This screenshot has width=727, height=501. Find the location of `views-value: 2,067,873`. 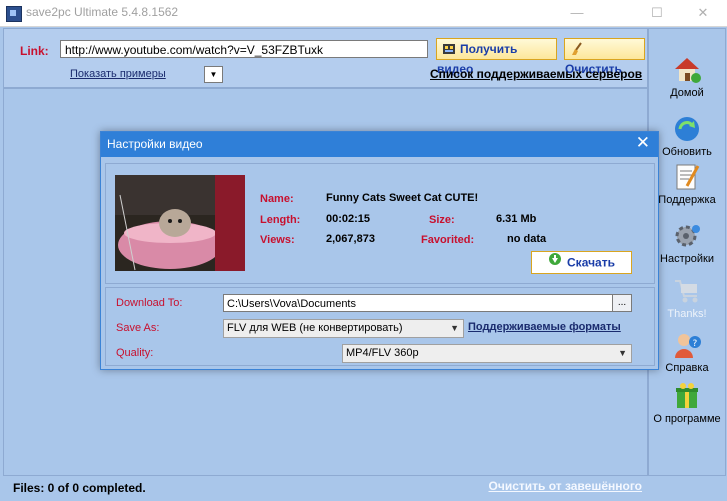

views-value: 2,067,873 is located at coordinates (350, 239).